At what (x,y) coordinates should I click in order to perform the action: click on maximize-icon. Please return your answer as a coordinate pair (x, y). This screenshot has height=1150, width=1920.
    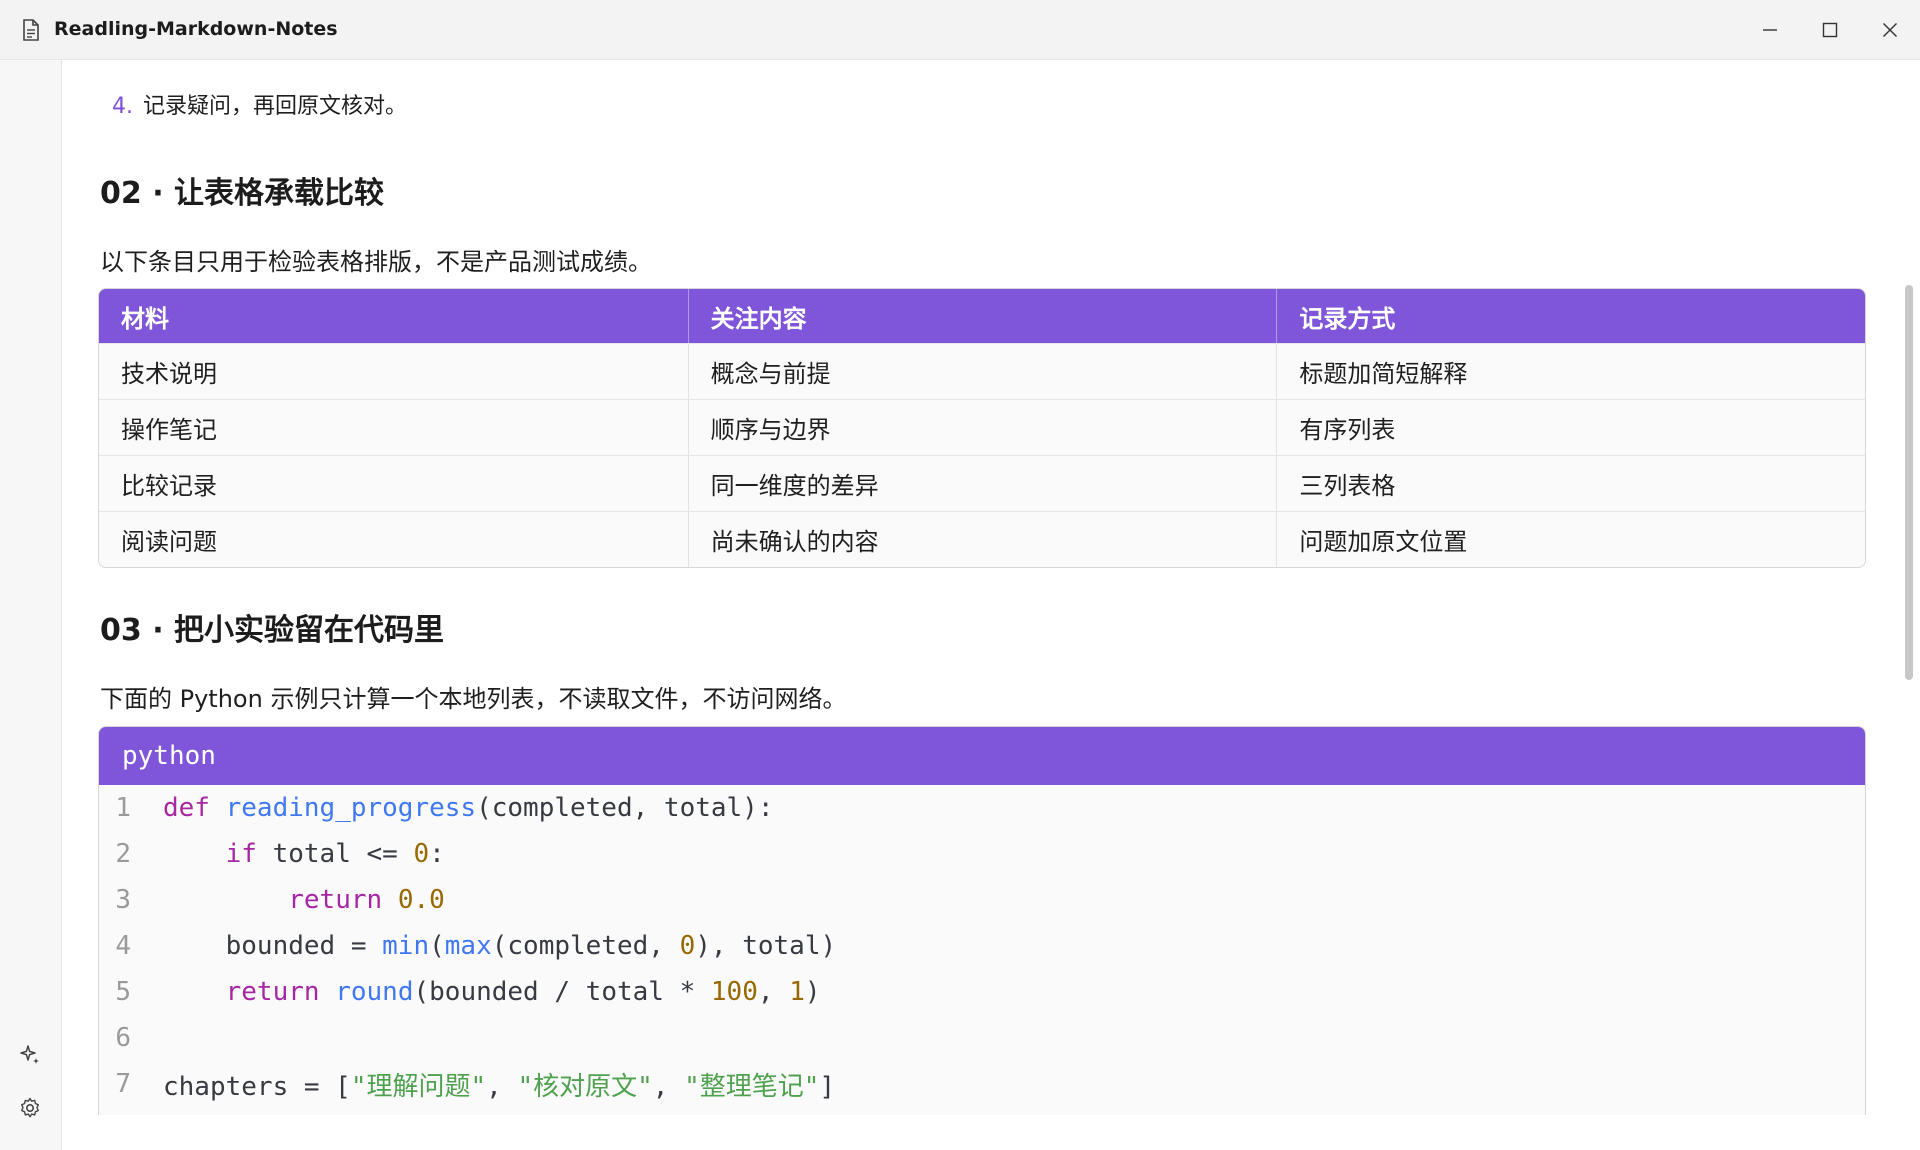
    Looking at the image, I should click on (1830, 30).